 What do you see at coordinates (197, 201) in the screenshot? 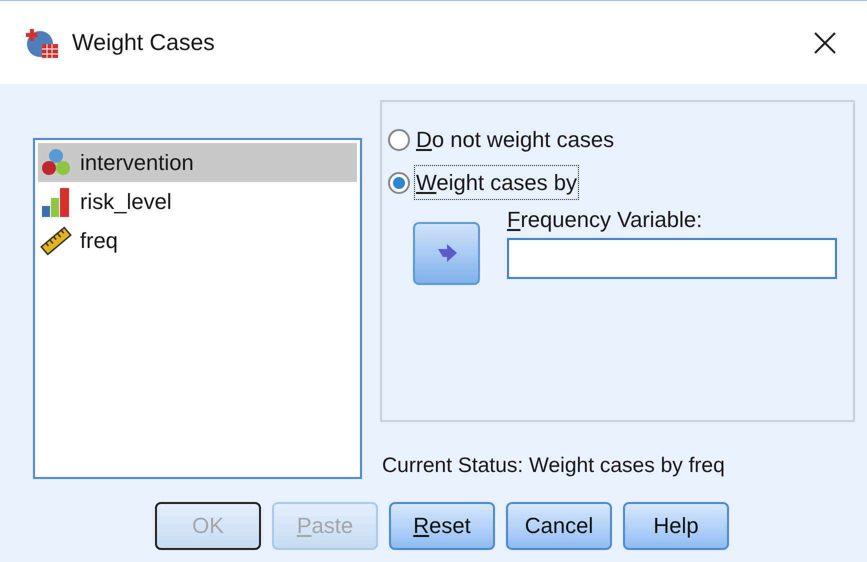
I see `variable-item: risk_level` at bounding box center [197, 201].